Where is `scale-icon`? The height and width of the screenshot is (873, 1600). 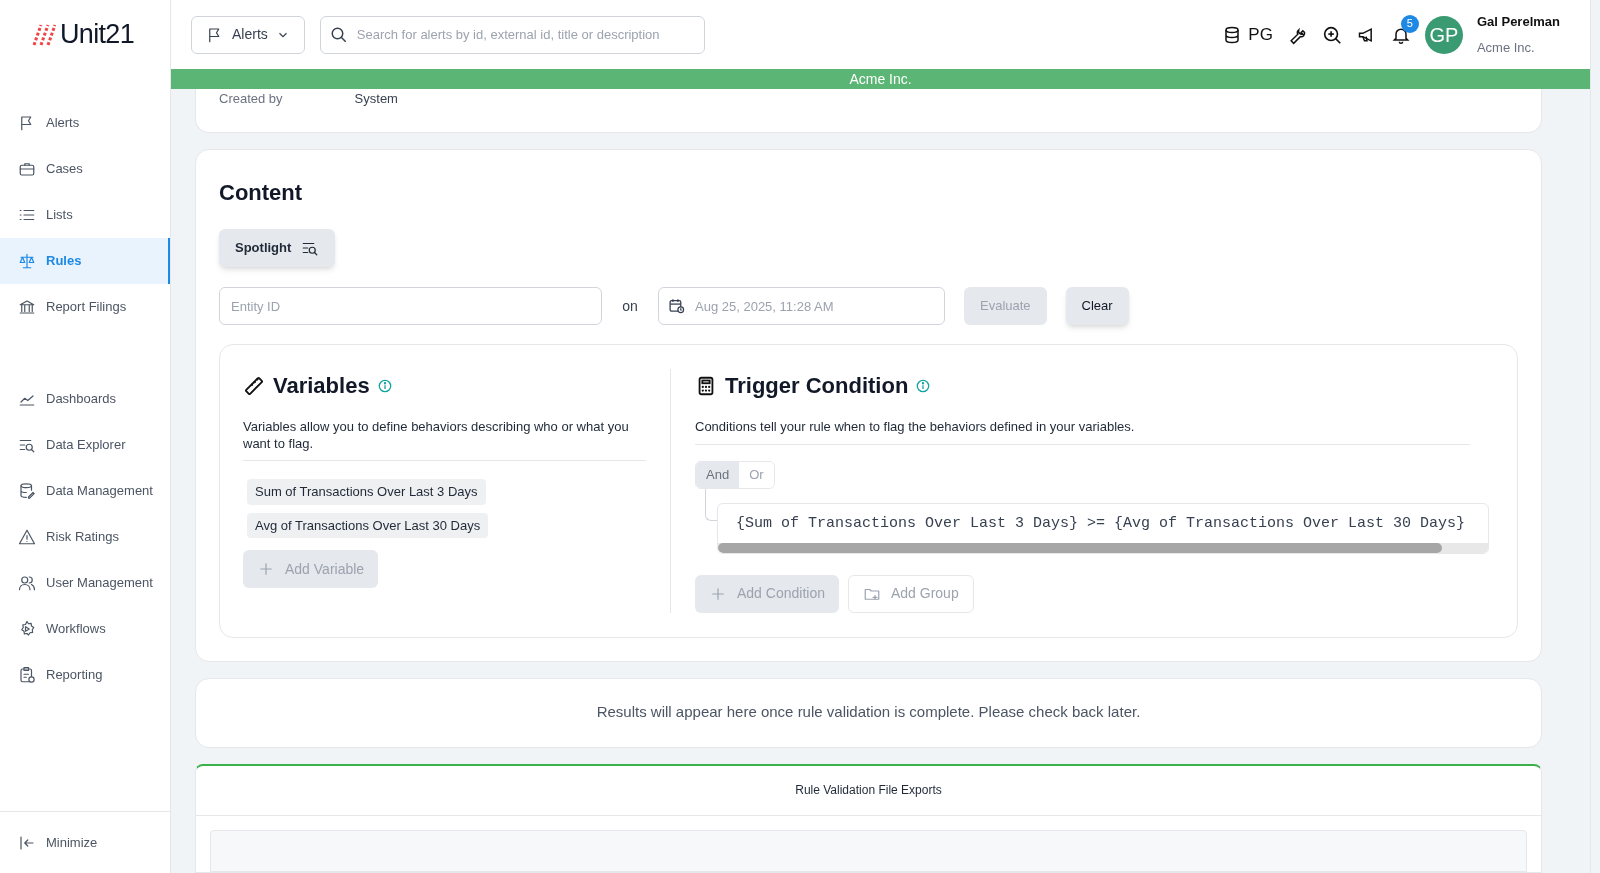
scale-icon is located at coordinates (27, 261).